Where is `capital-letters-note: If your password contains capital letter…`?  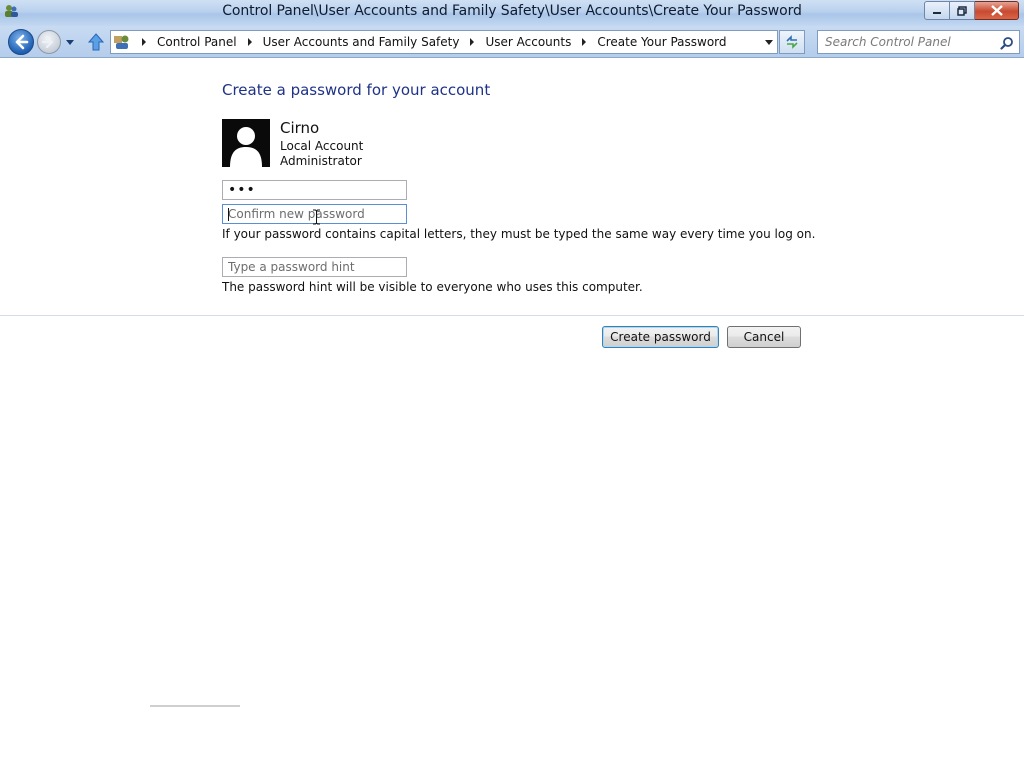
capital-letters-note: If your password contains capital letter… is located at coordinates (519, 234).